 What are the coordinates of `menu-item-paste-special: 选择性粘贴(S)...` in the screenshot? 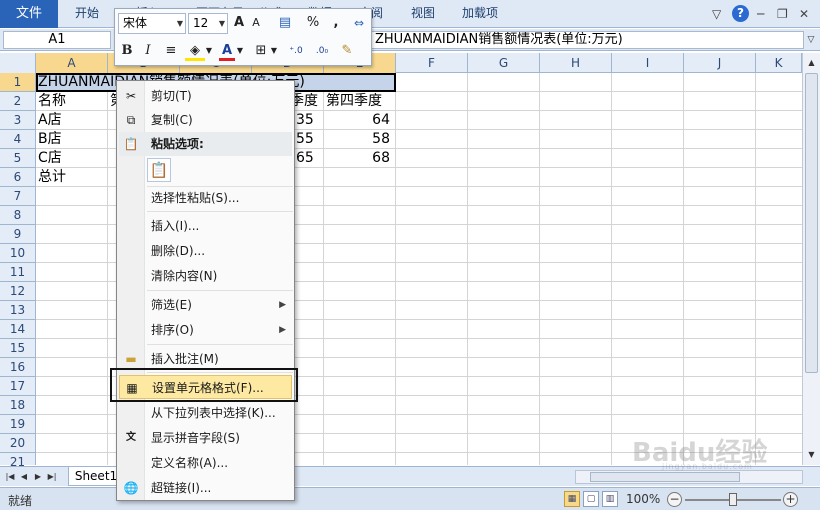 It's located at (205, 198).